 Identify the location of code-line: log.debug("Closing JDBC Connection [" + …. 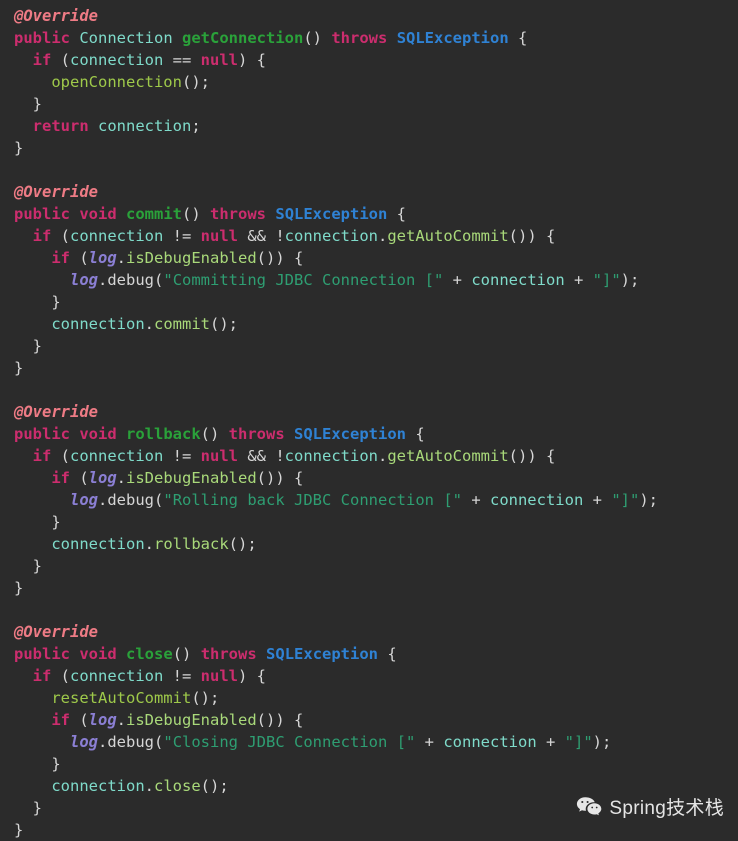
(376, 742).